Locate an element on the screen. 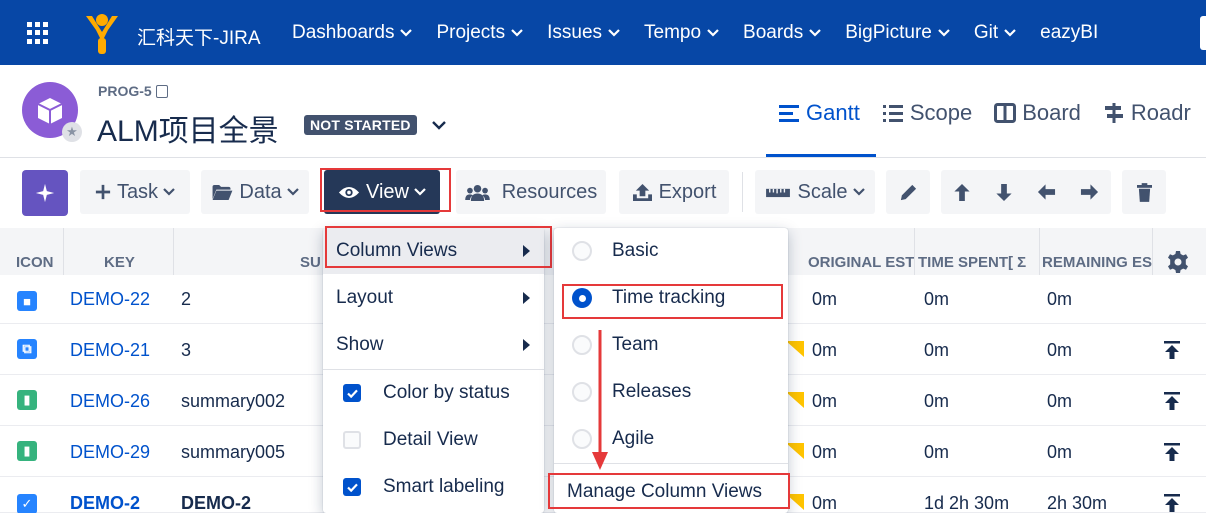 The height and width of the screenshot is (513, 1206). issue-key-link: DEMO-21 is located at coordinates (110, 350).